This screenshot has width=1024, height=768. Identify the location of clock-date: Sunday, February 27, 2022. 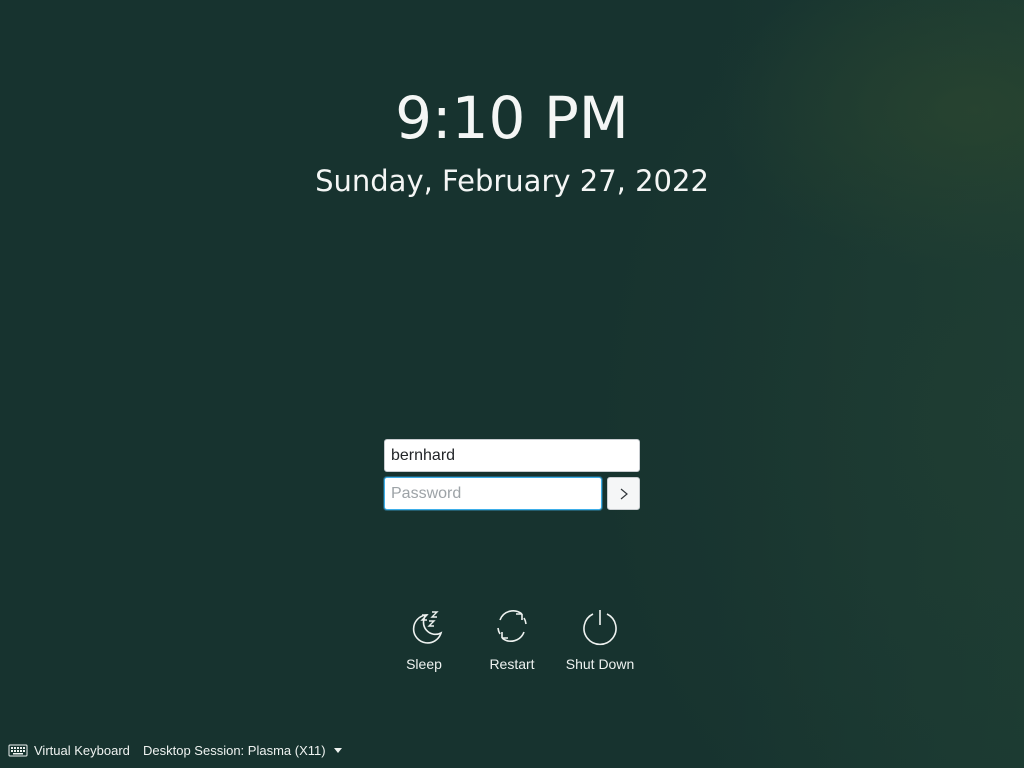
(512, 181).